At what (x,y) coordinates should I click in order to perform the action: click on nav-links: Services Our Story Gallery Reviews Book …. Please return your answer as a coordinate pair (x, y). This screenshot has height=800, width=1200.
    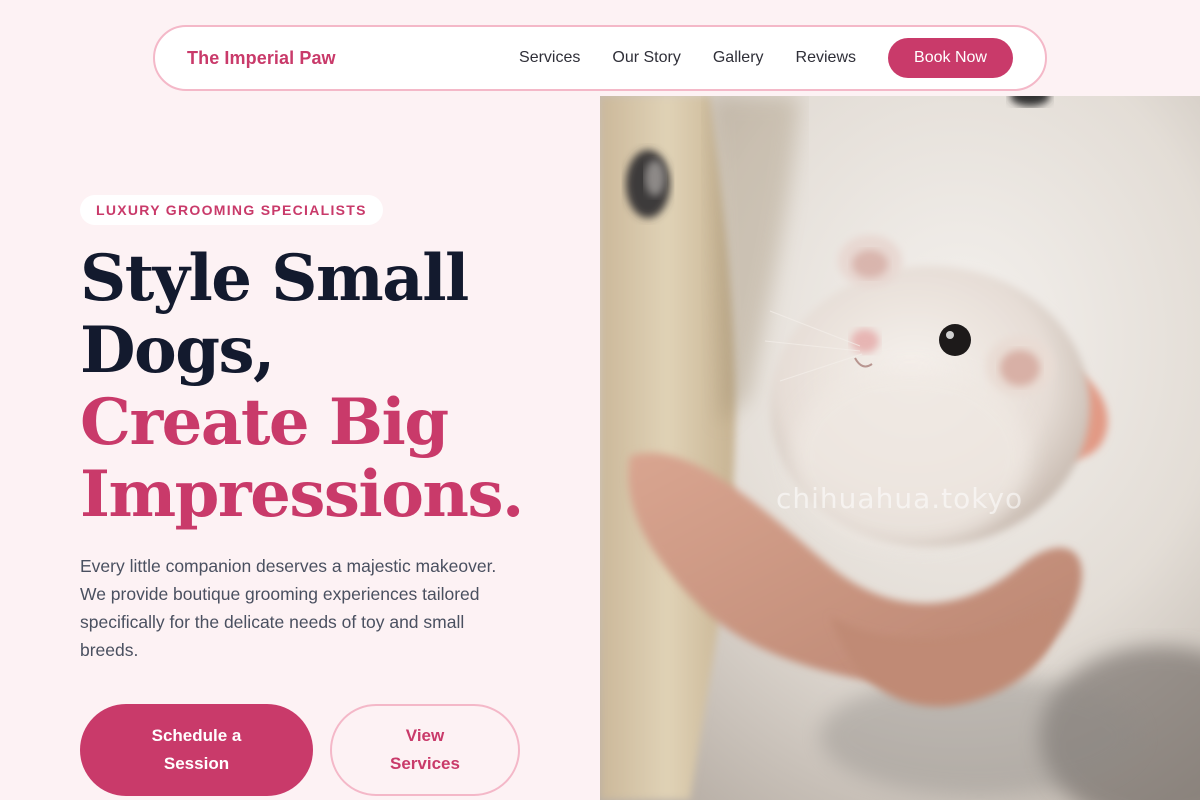
    Looking at the image, I should click on (766, 58).